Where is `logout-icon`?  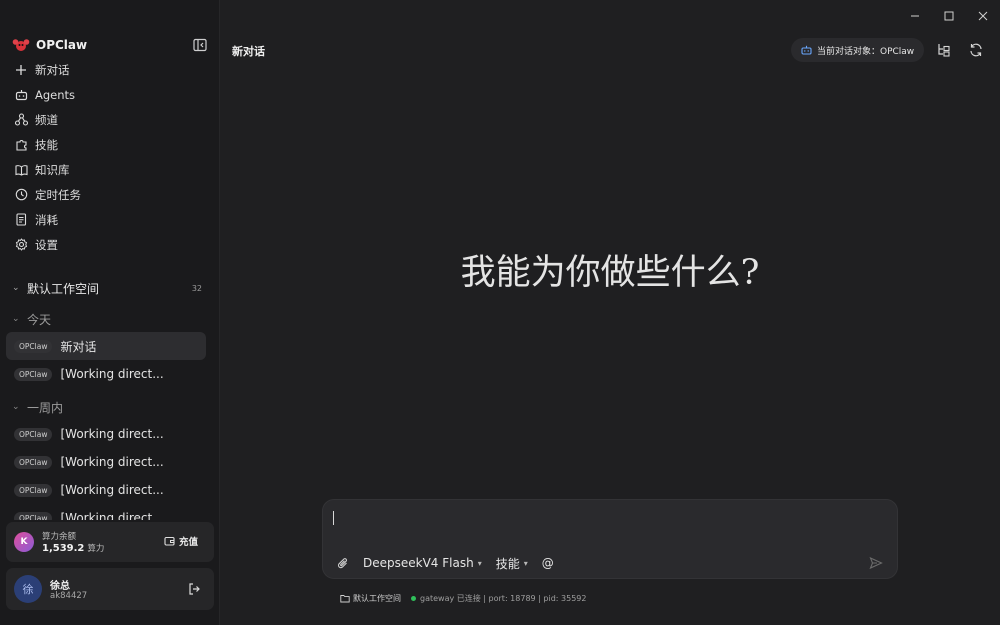
logout-icon is located at coordinates (194, 589).